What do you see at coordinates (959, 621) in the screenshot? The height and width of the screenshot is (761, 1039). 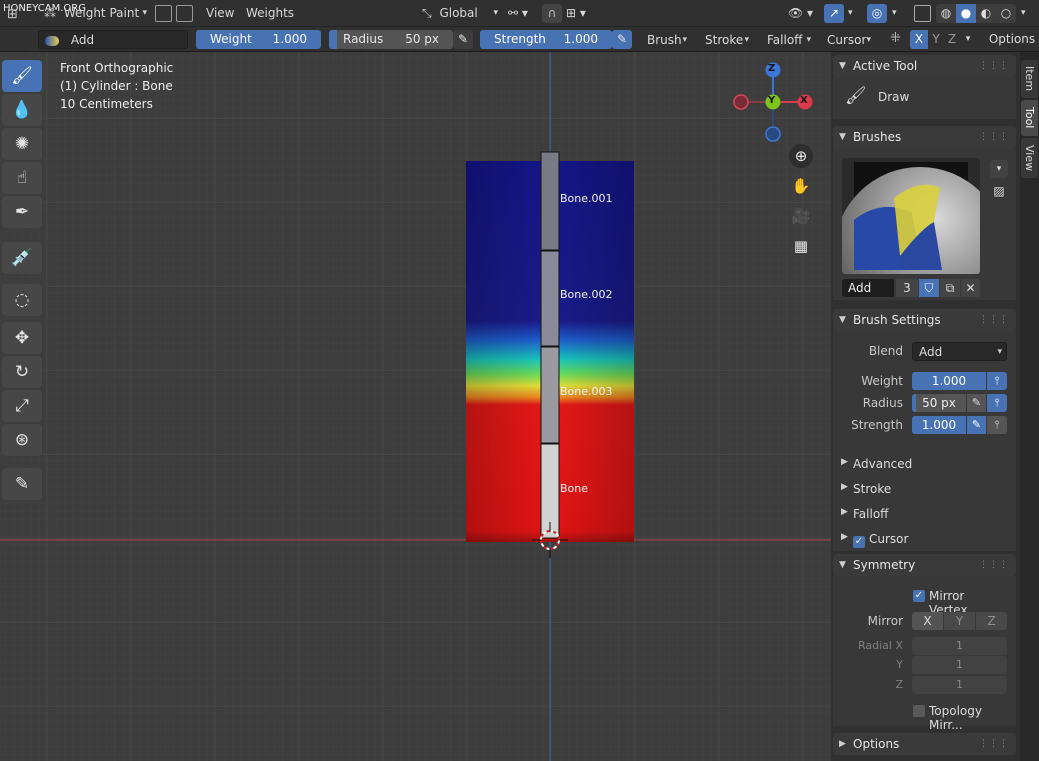 I see `mirror-axis-y: Y` at bounding box center [959, 621].